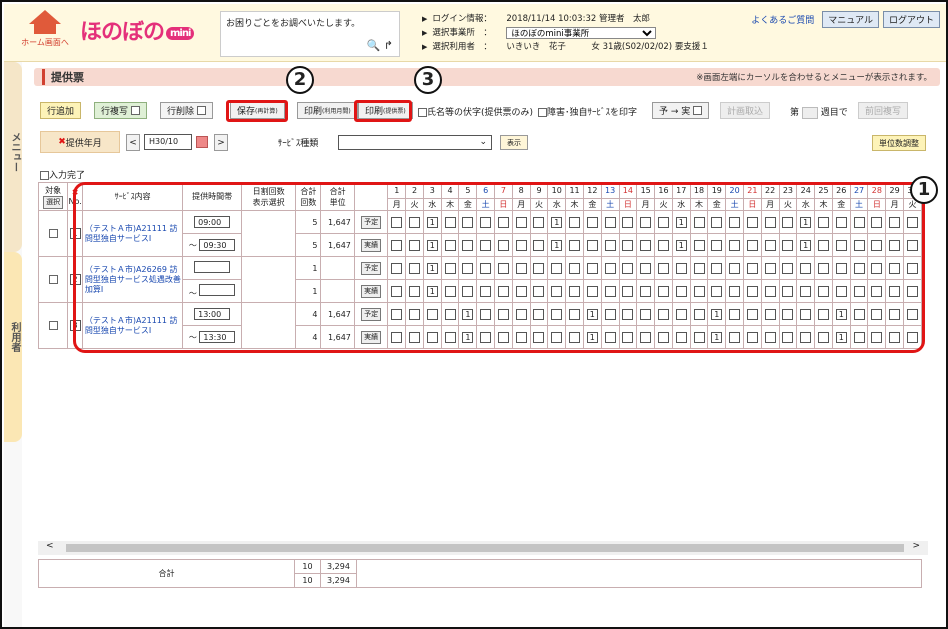 Image resolution: width=948 pixels, height=629 pixels. What do you see at coordinates (681, 110) in the screenshot?
I see `plan-to-actual-button: 予 → 実` at bounding box center [681, 110].